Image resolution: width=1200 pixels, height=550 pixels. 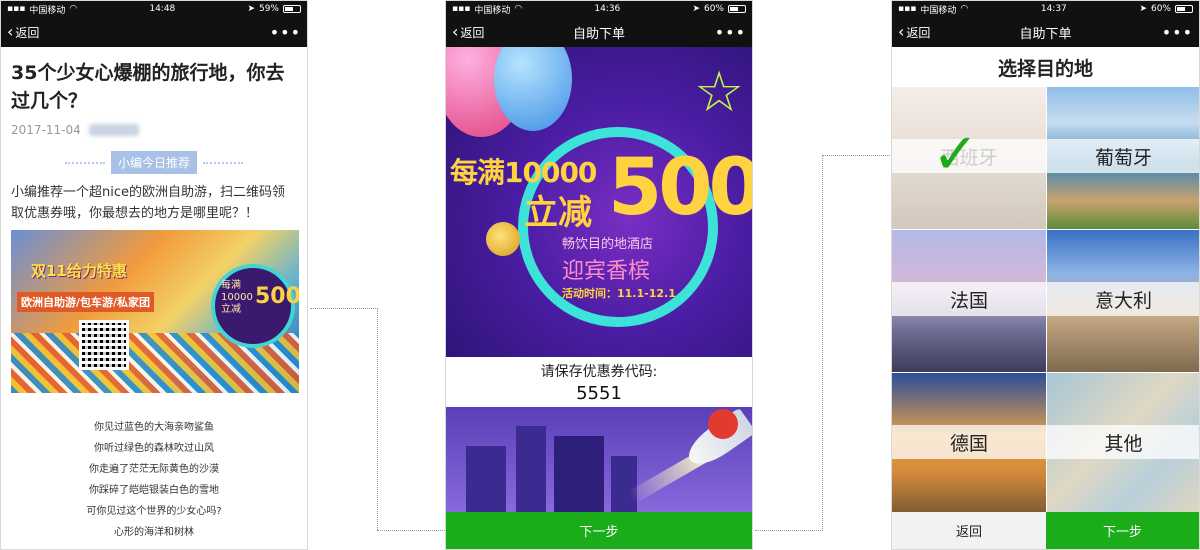 What do you see at coordinates (154, 511) in the screenshot?
I see `poem-line: 可你见过这个世界的少女心吗?` at bounding box center [154, 511].